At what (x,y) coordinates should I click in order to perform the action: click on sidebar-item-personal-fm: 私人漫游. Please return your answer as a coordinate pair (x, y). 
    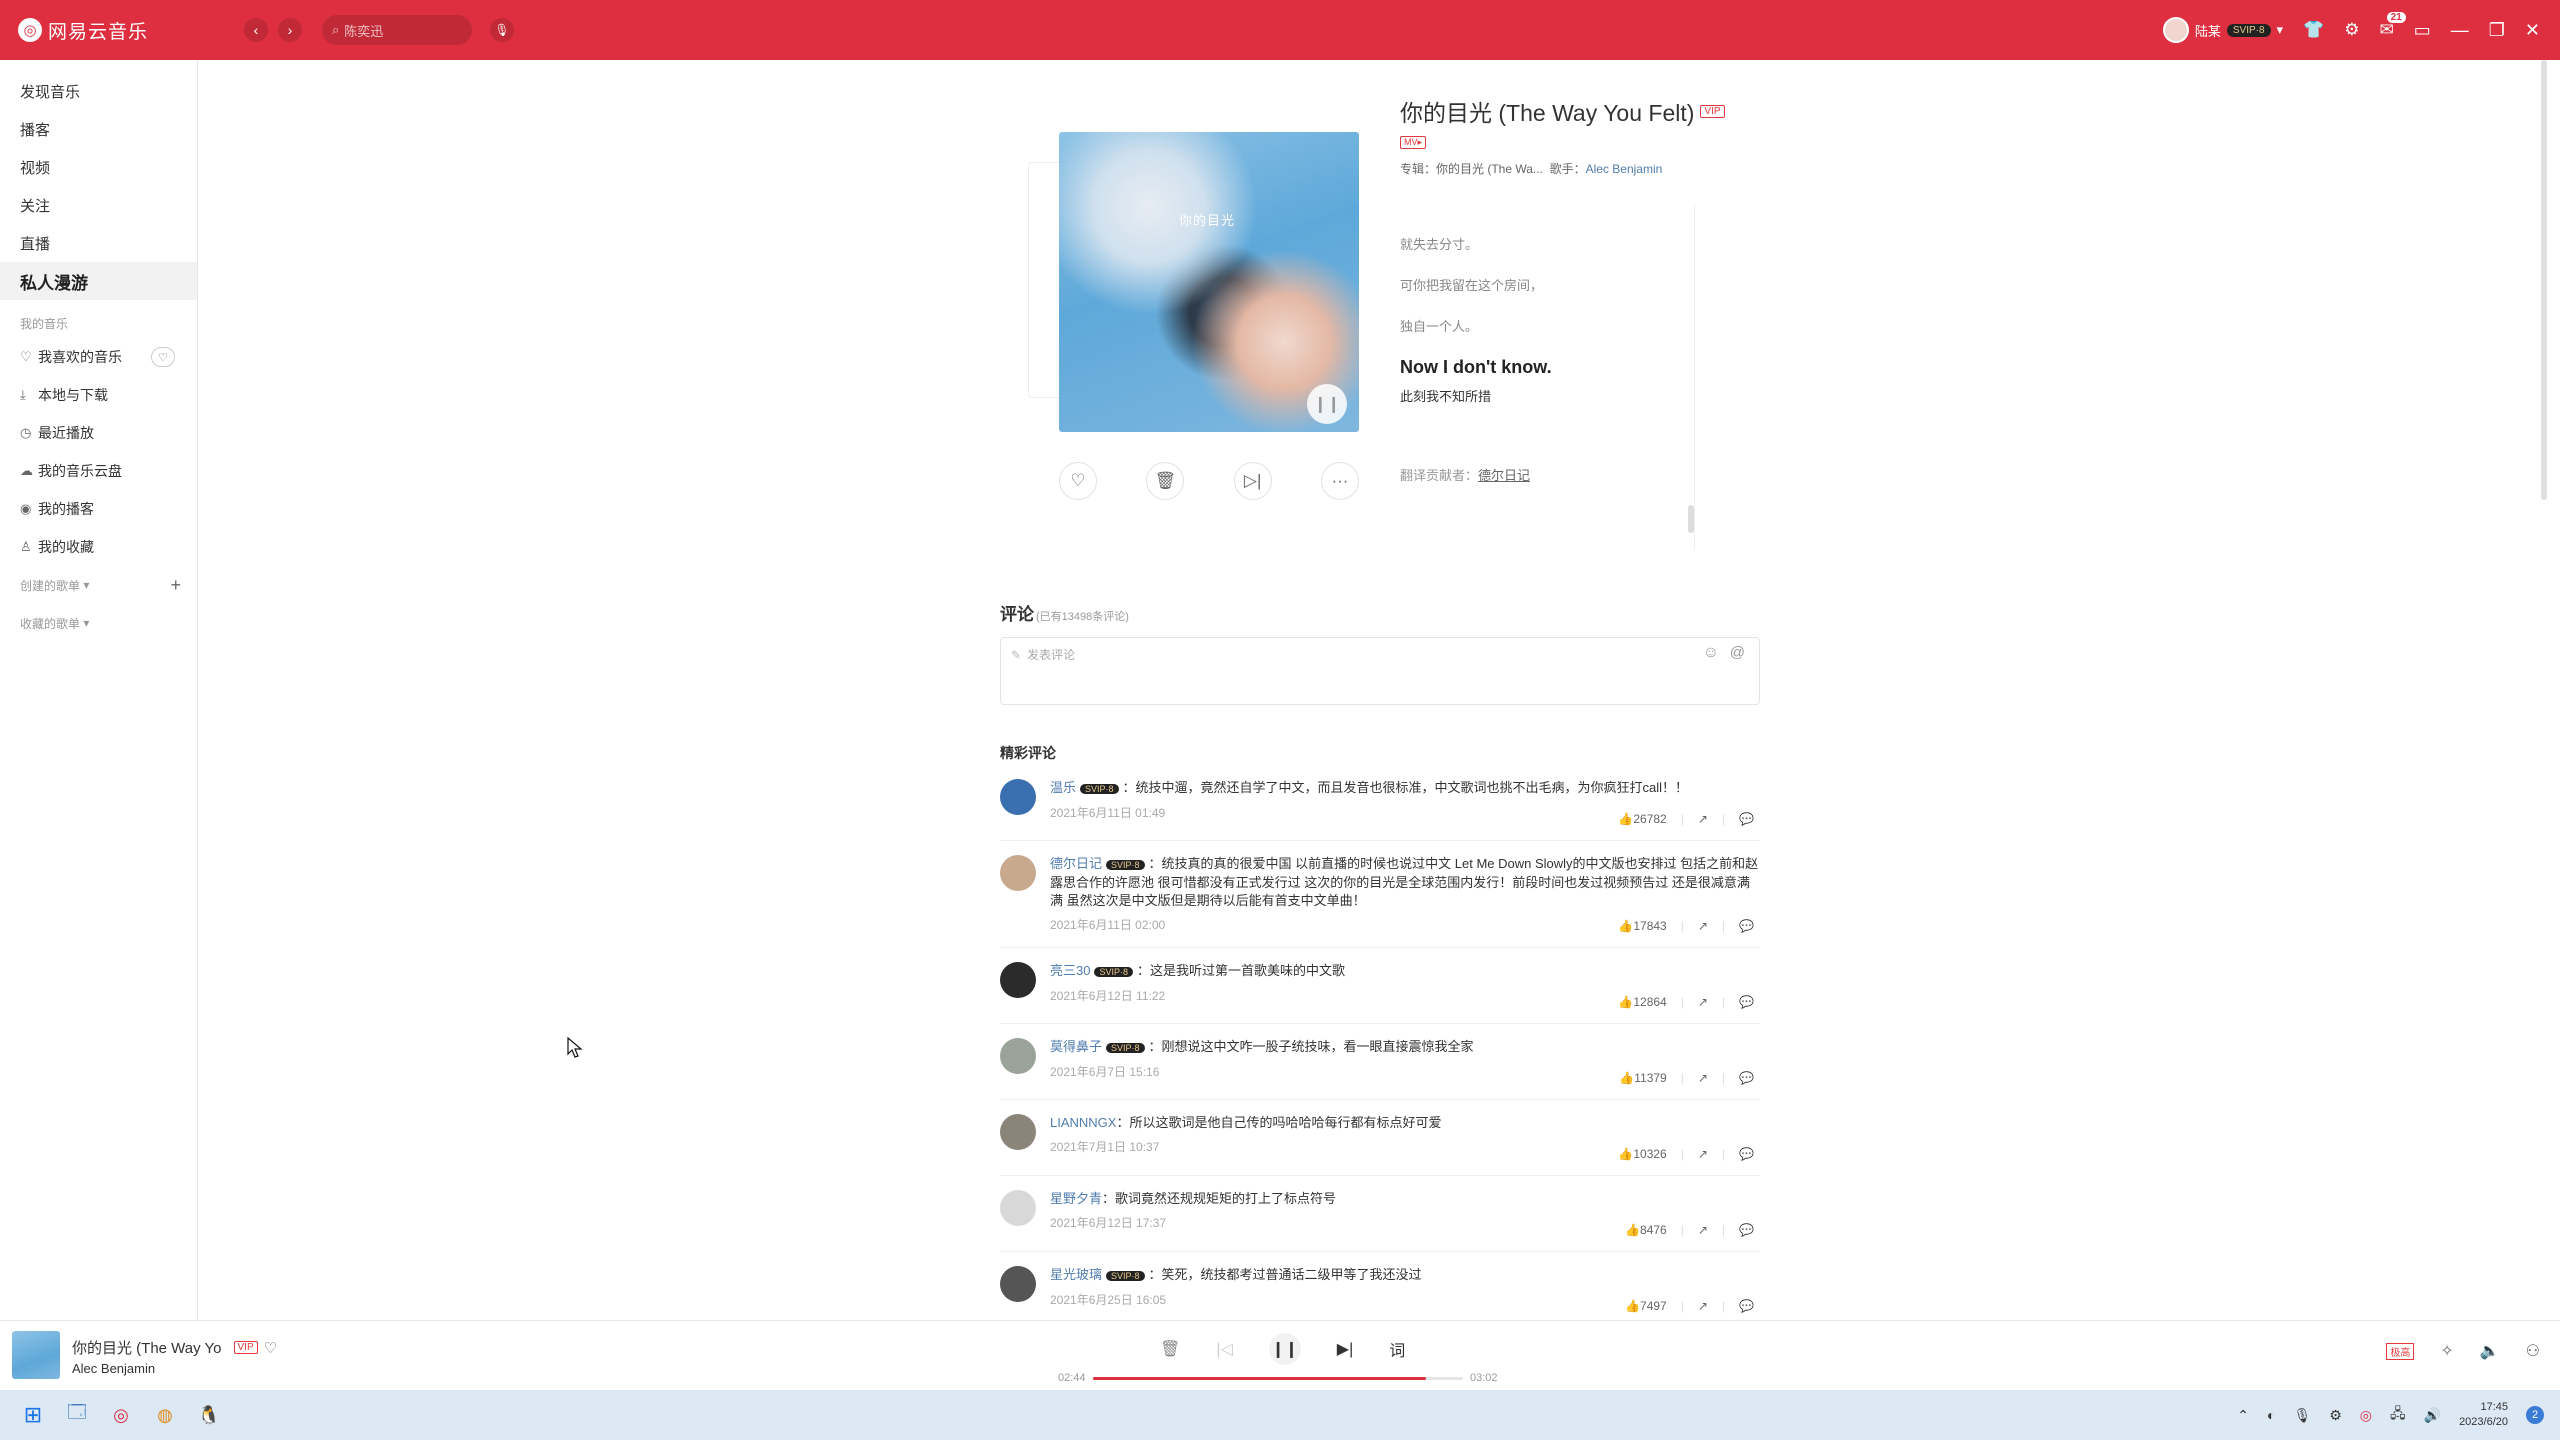
    Looking at the image, I should click on (98, 281).